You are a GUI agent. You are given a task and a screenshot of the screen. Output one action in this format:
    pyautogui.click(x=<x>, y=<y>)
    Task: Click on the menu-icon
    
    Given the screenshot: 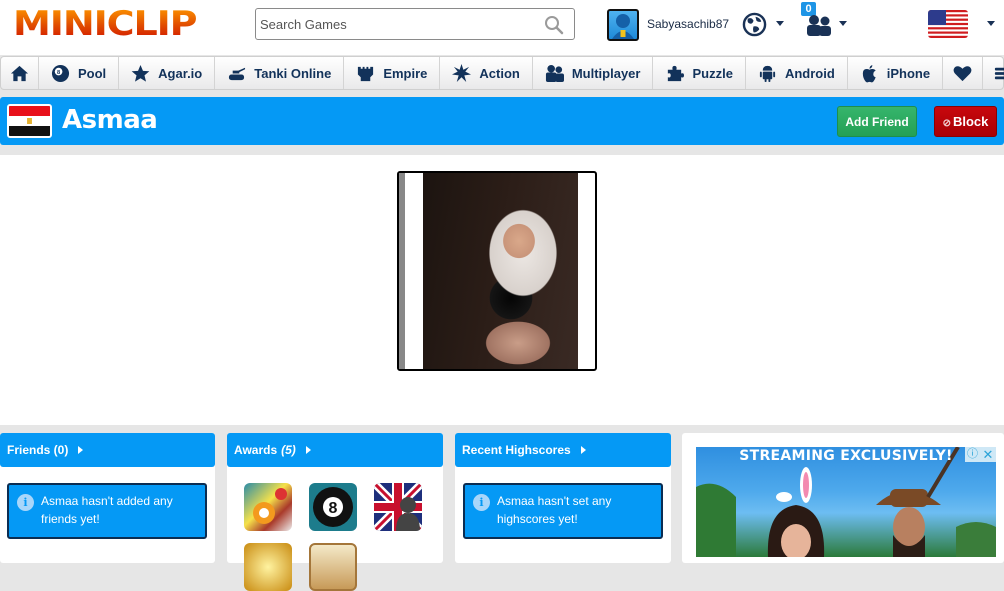 What is the action you would take?
    pyautogui.click(x=999, y=73)
    